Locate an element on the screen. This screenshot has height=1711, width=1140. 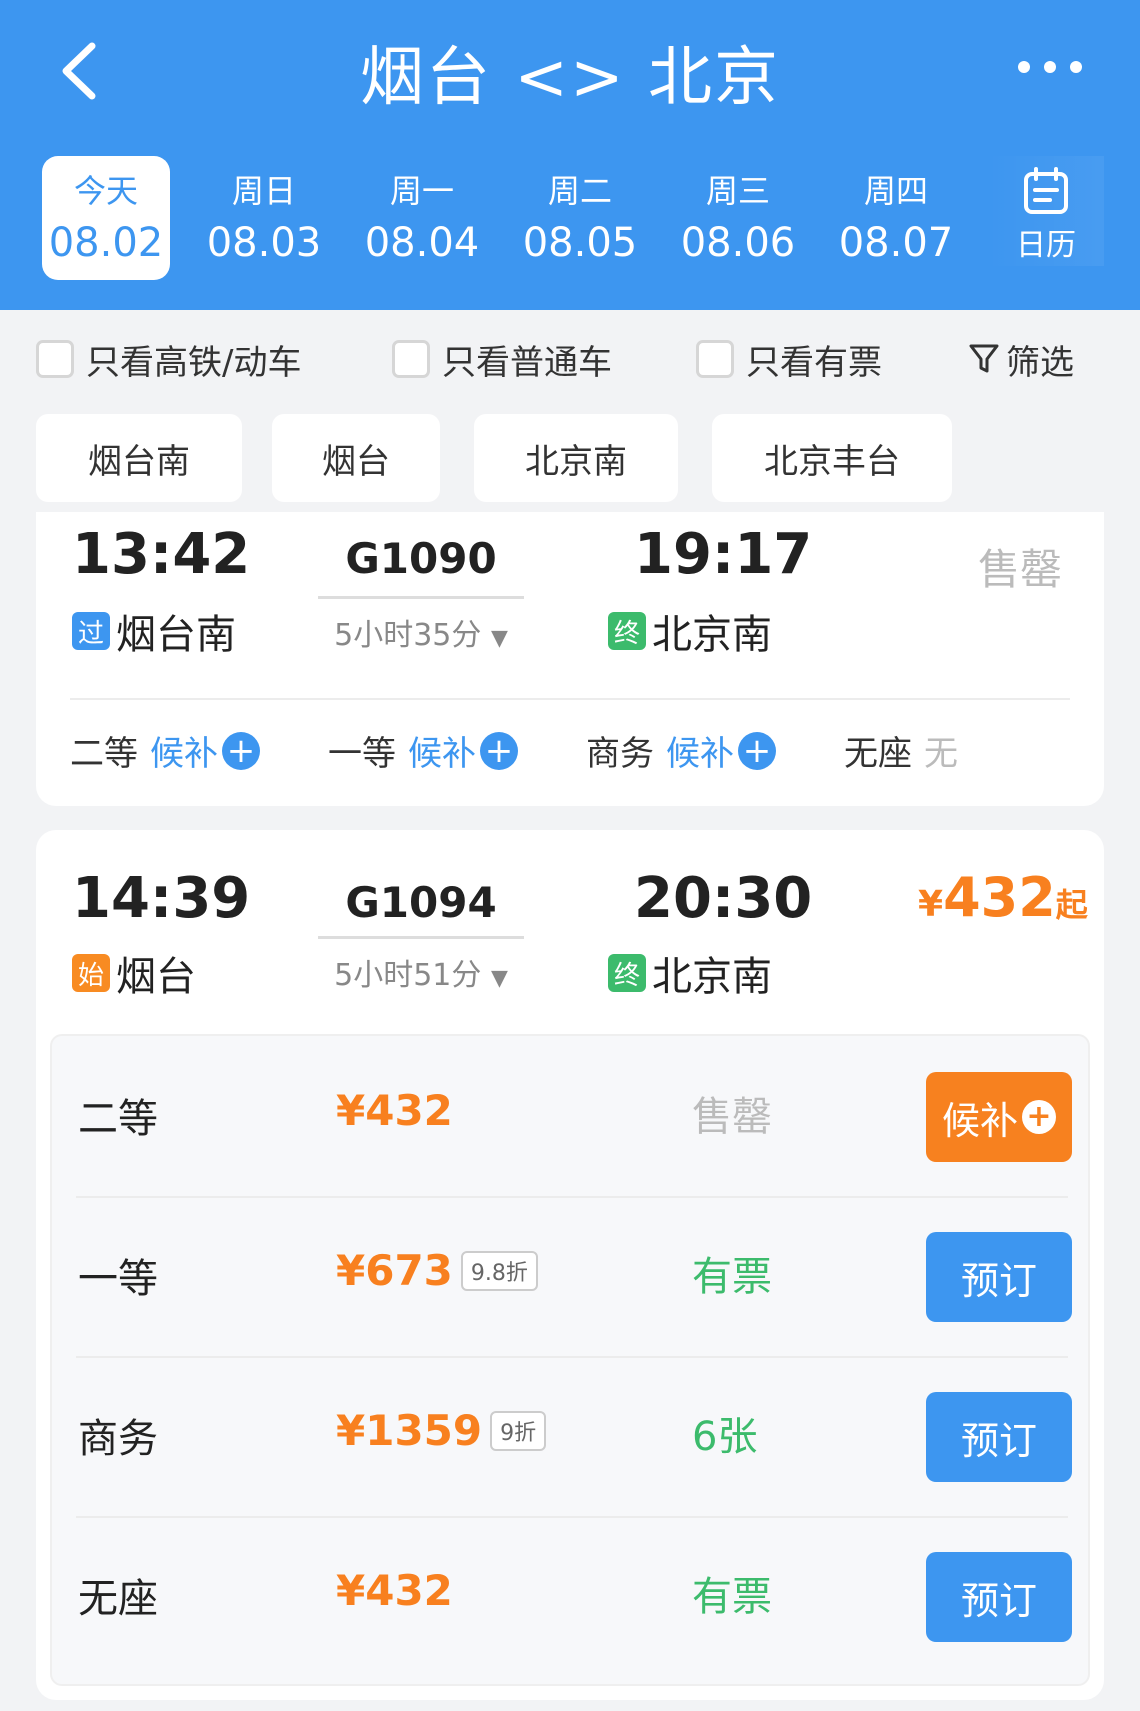
date-weekday: 周一 is located at coordinates (421, 191).